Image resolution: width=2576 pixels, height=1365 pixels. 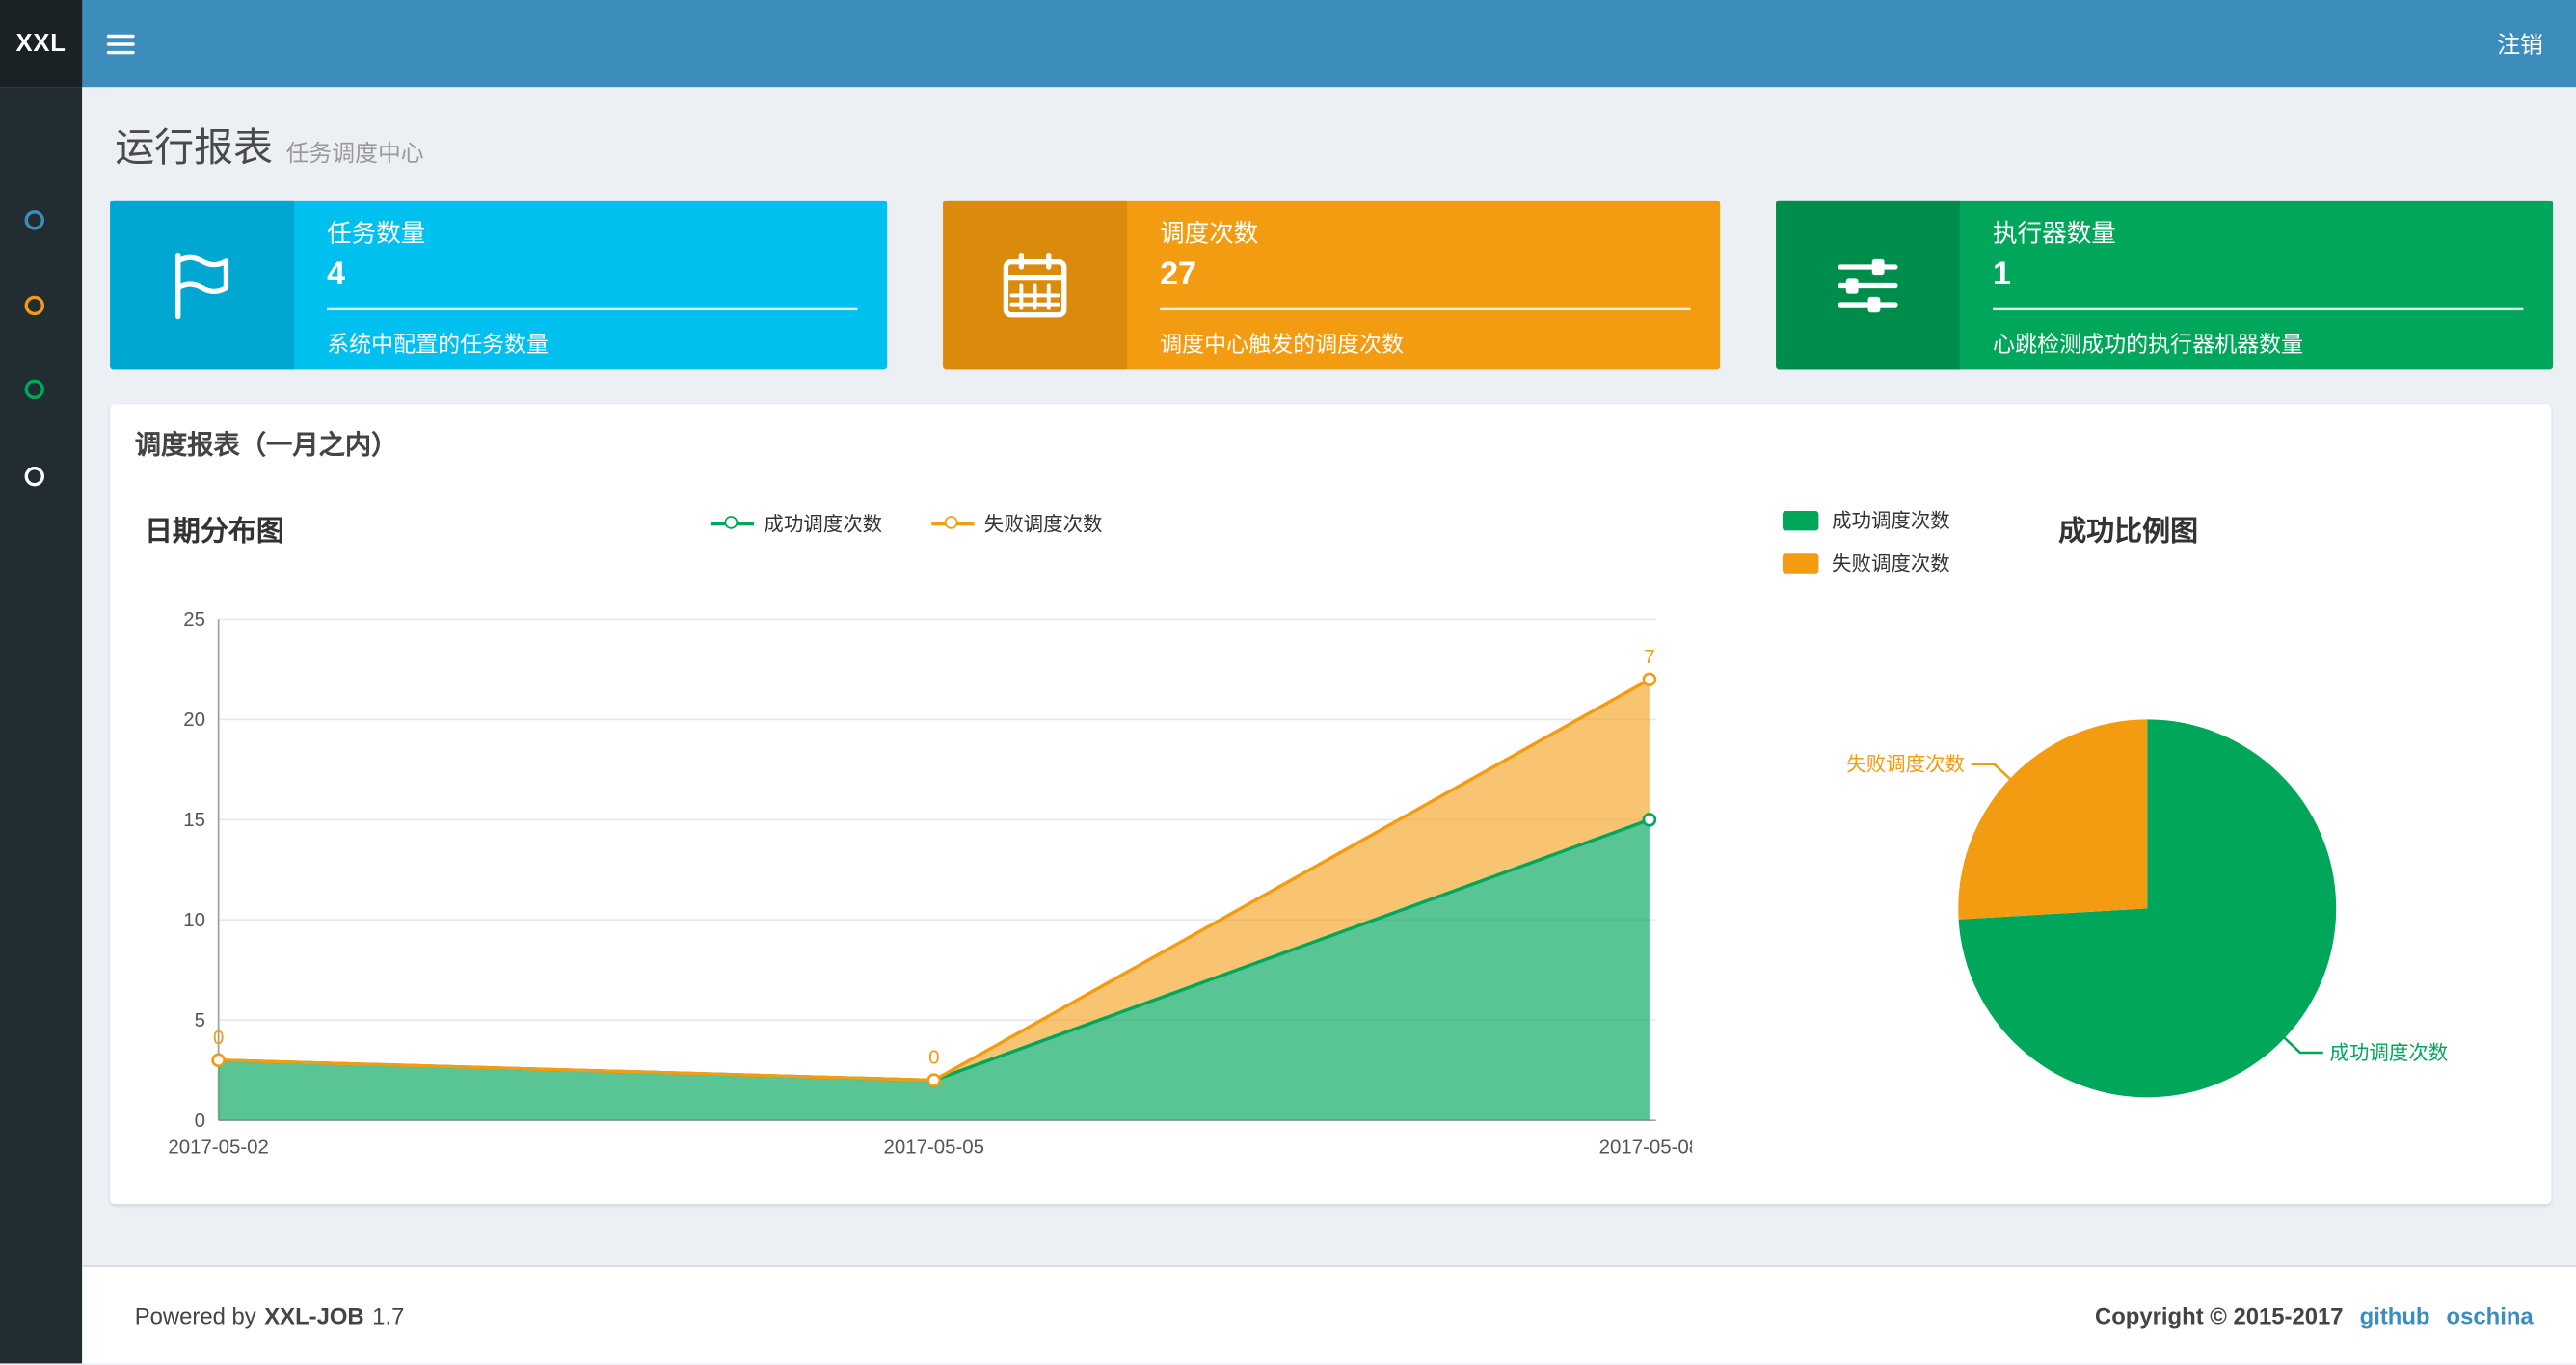 I want to click on sidebar-menu-item-1-circle-icon, so click(x=34, y=220).